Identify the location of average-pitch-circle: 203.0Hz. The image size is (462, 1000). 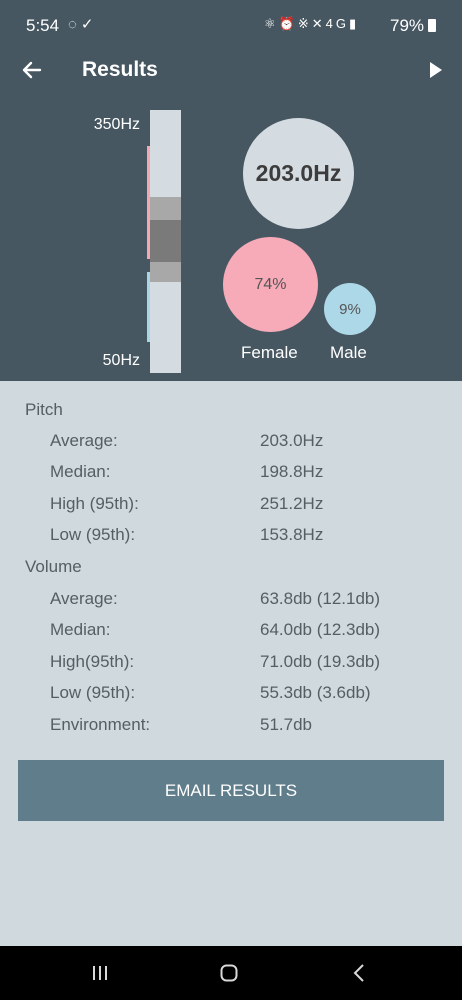
(298, 173).